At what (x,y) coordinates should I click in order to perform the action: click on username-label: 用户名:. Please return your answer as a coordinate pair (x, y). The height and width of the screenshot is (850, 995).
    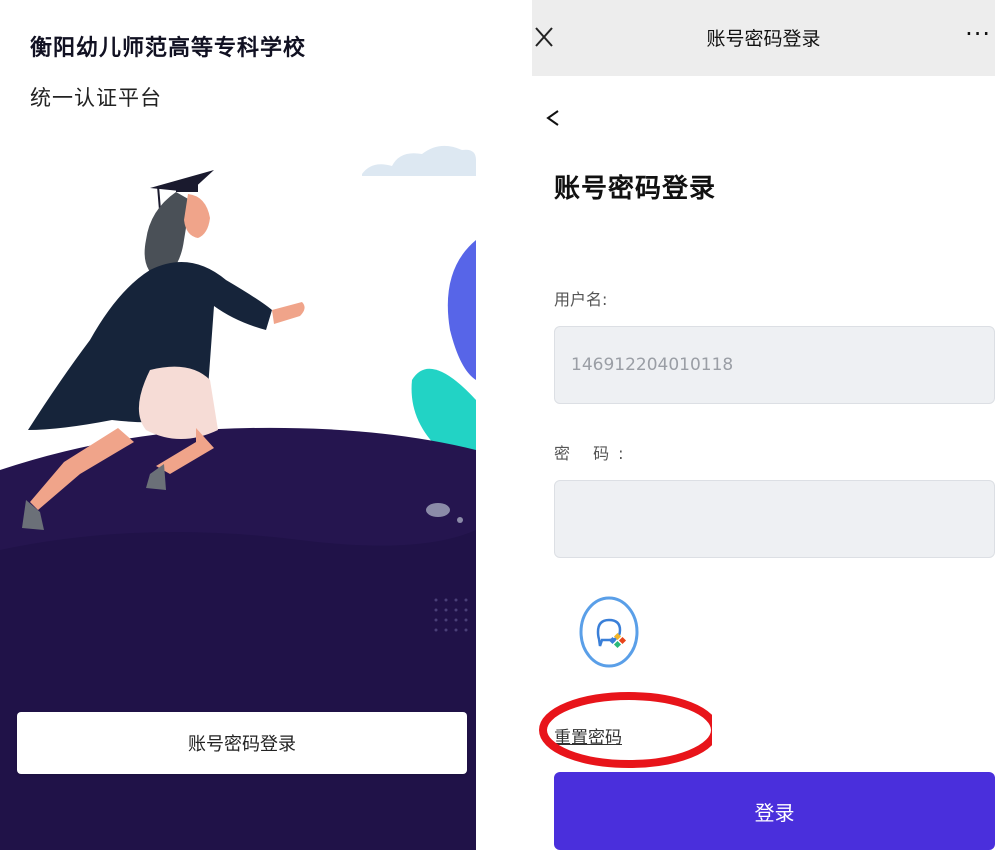
    Looking at the image, I should click on (581, 299).